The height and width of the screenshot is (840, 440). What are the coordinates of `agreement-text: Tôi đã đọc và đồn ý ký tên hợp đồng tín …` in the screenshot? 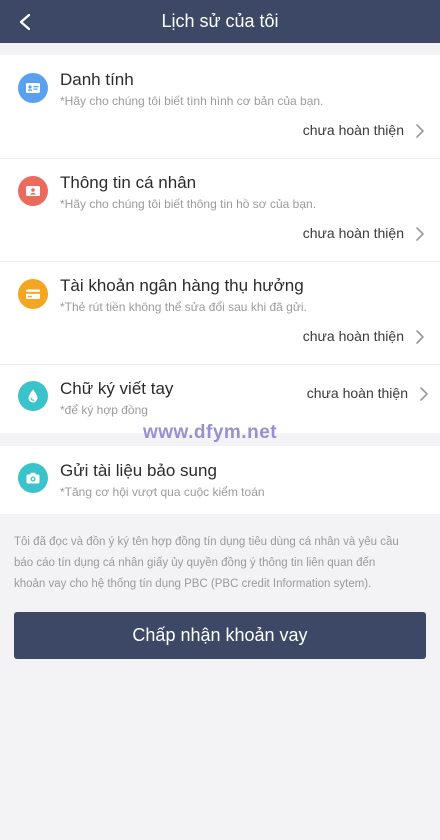 It's located at (226, 563).